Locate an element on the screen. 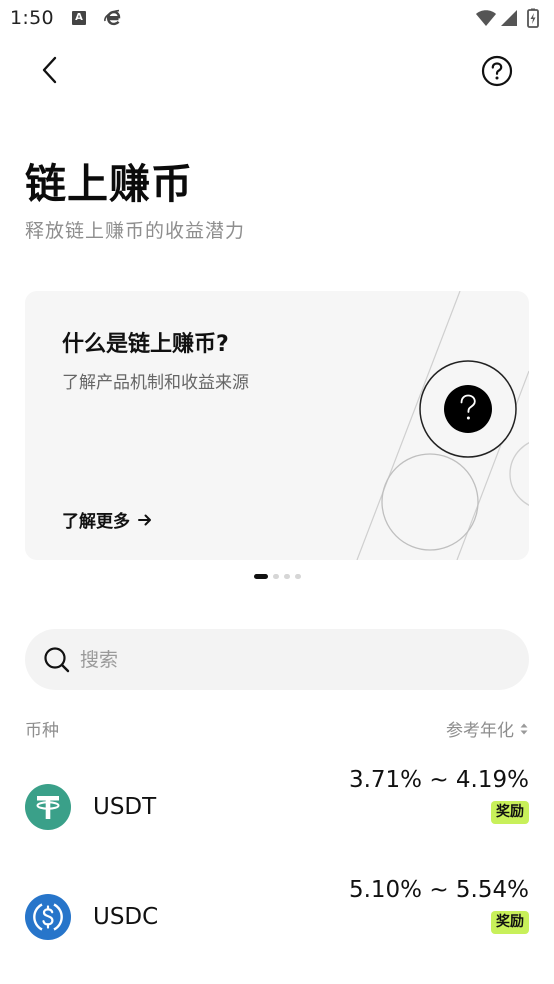 This screenshot has width=554, height=984. help-button is located at coordinates (497, 71).